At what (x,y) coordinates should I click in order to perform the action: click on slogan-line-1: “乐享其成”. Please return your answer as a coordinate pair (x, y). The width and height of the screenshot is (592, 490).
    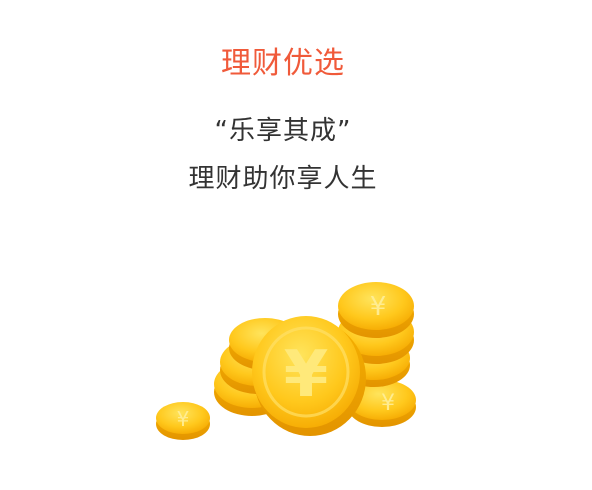
    Looking at the image, I should click on (283, 131).